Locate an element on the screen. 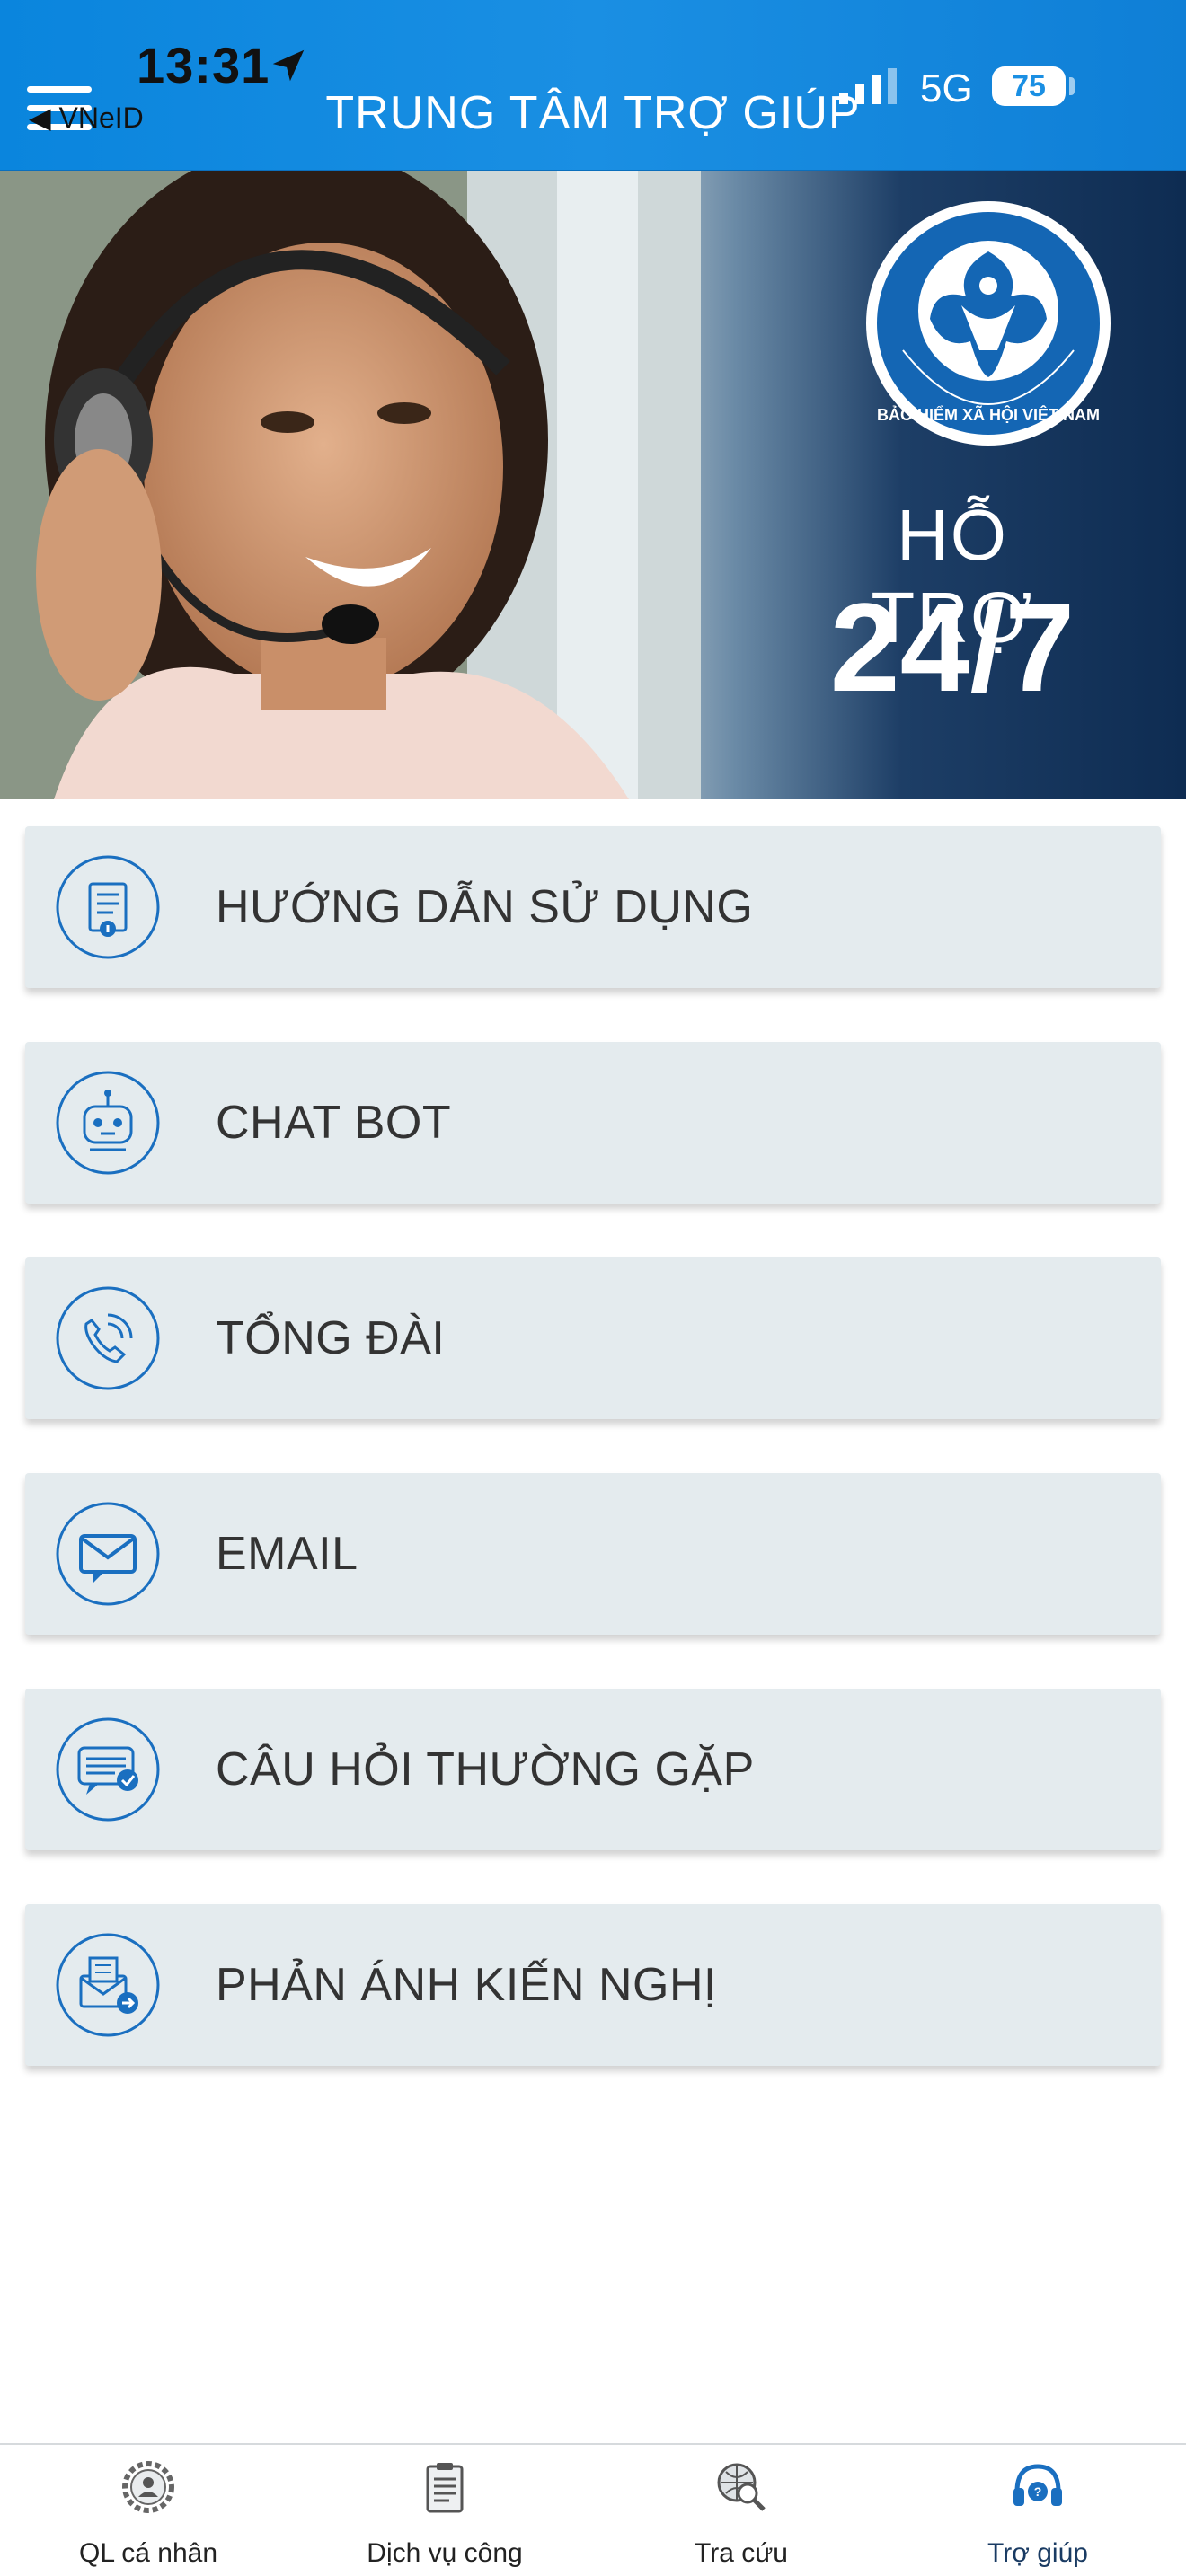 The width and height of the screenshot is (1186, 2576). tab-label: Trợ giúp is located at coordinates (1037, 2553).